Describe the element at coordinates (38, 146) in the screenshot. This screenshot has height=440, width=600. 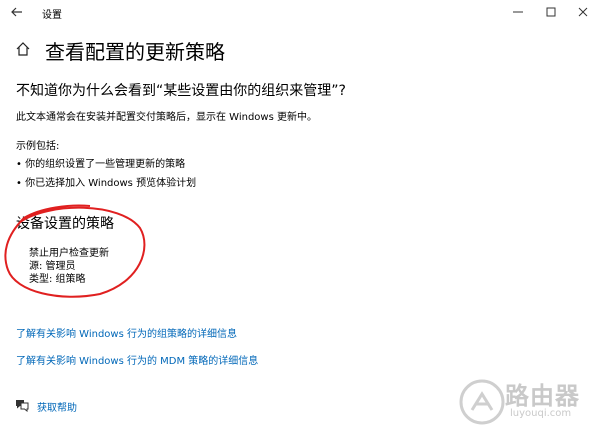
I see `examples-label: 示例包括:` at that location.